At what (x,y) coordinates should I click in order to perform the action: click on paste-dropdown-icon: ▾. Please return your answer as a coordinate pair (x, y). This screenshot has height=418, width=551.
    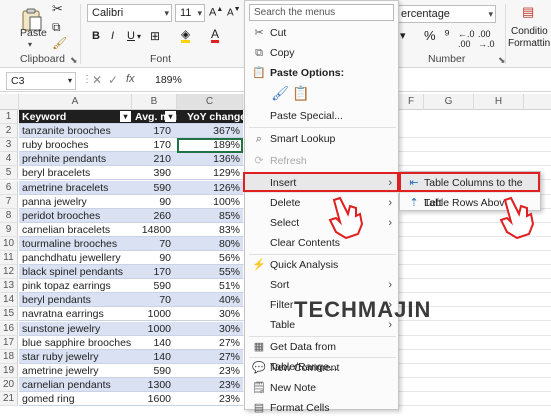
    Looking at the image, I should click on (30, 44).